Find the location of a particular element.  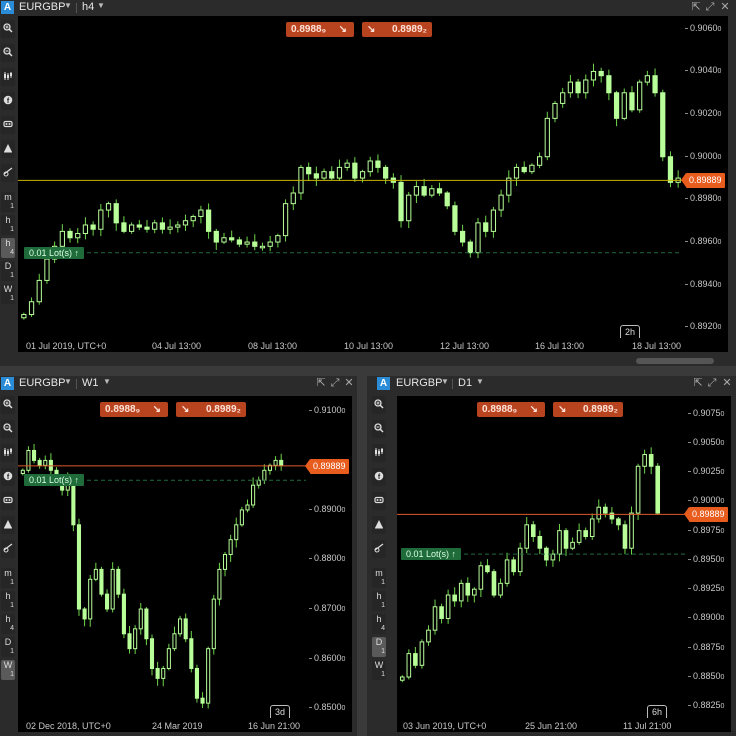

lots-tag: 0.01 Lot(s) ↑ is located at coordinates (54, 480).